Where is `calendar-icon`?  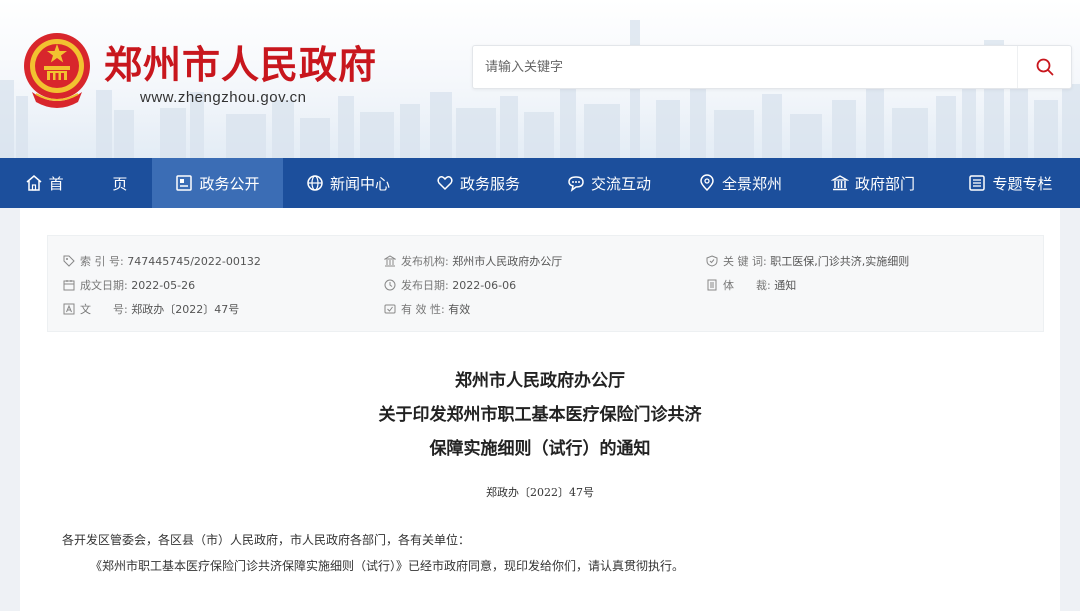 calendar-icon is located at coordinates (69, 285).